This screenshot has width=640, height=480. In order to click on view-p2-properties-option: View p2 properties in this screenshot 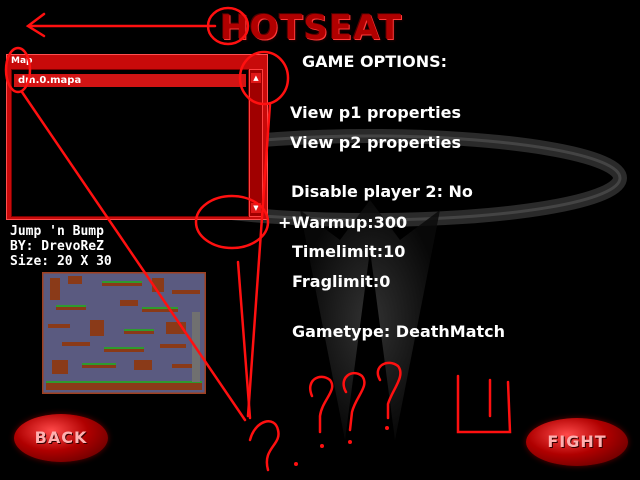, I will do `click(375, 143)`.